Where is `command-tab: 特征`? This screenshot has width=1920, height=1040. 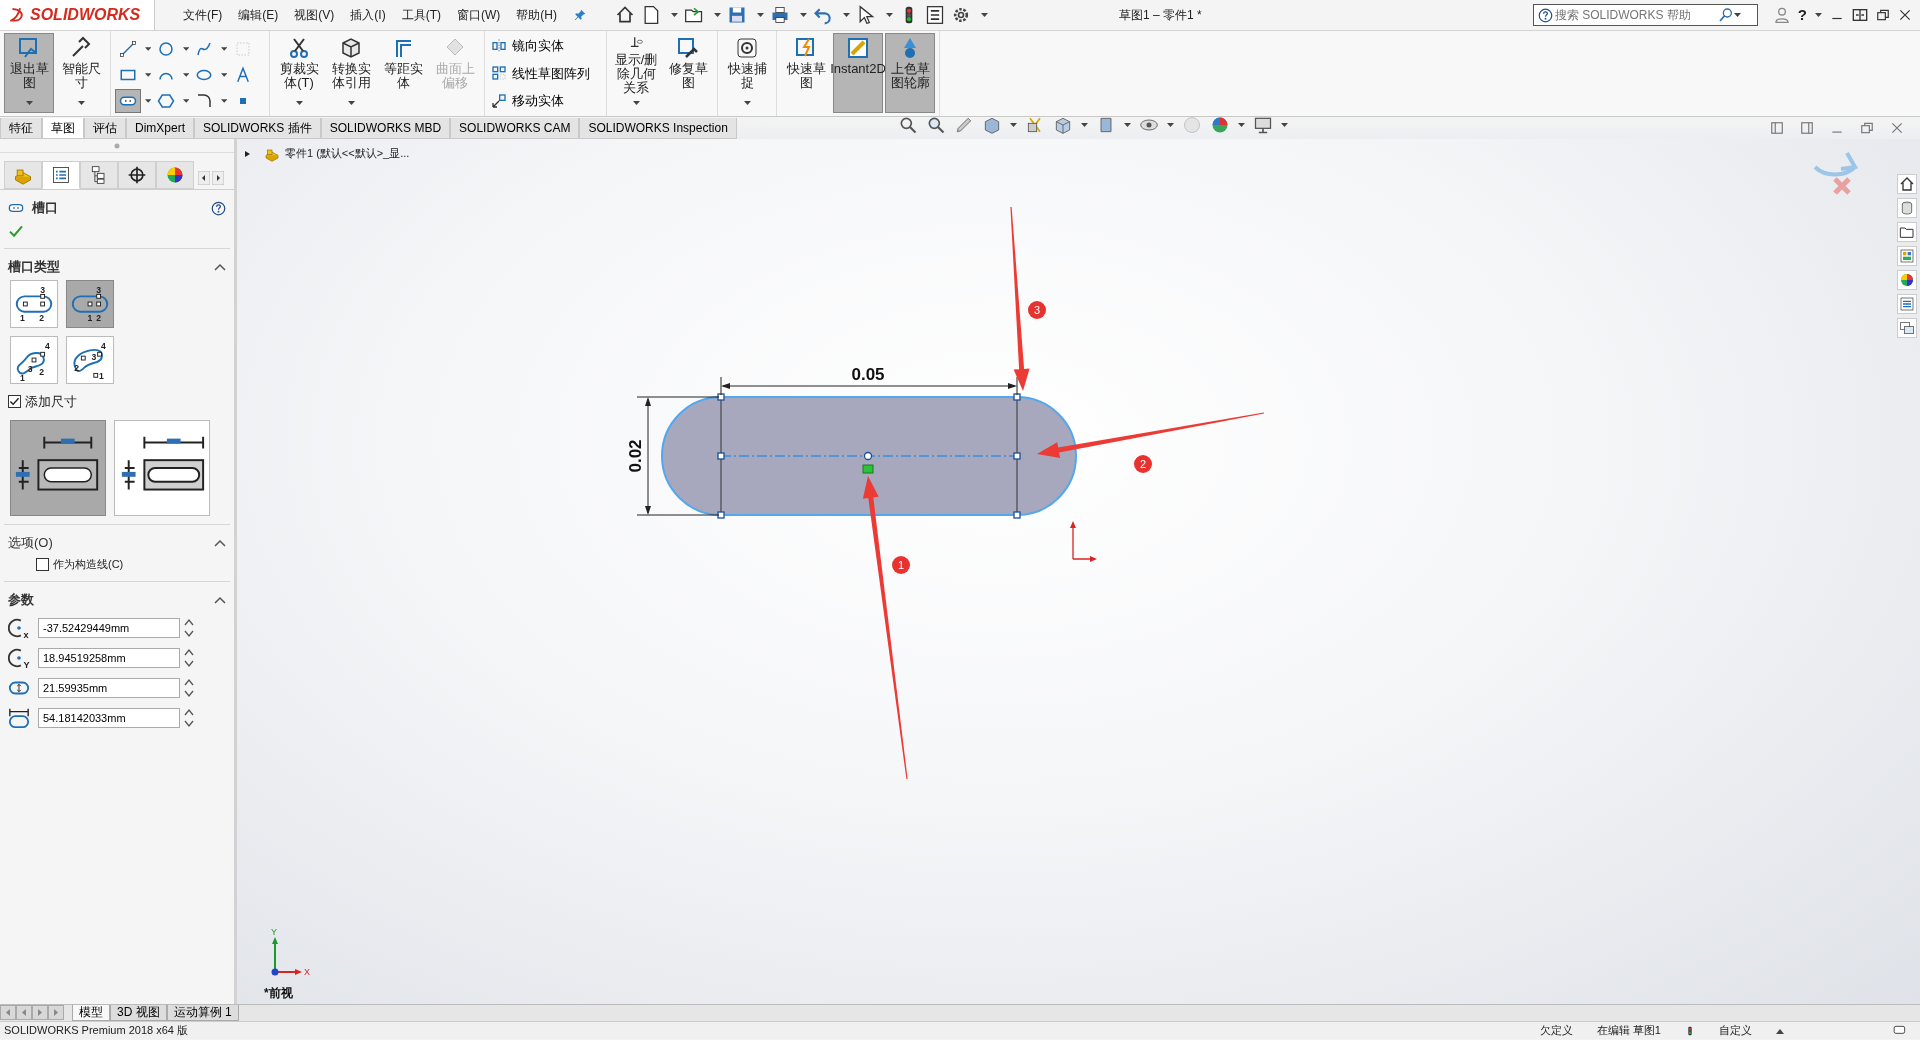
command-tab: 特征 is located at coordinates (21, 128).